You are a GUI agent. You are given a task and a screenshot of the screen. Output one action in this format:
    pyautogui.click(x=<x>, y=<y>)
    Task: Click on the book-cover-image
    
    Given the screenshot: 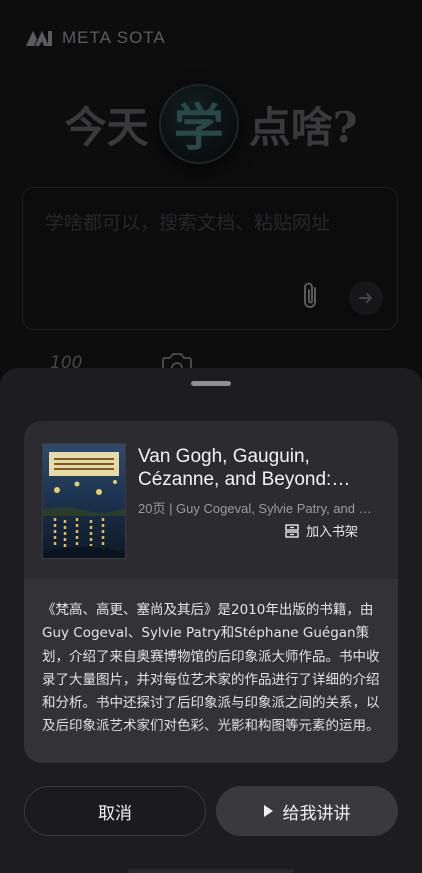 What is the action you would take?
    pyautogui.click(x=84, y=501)
    